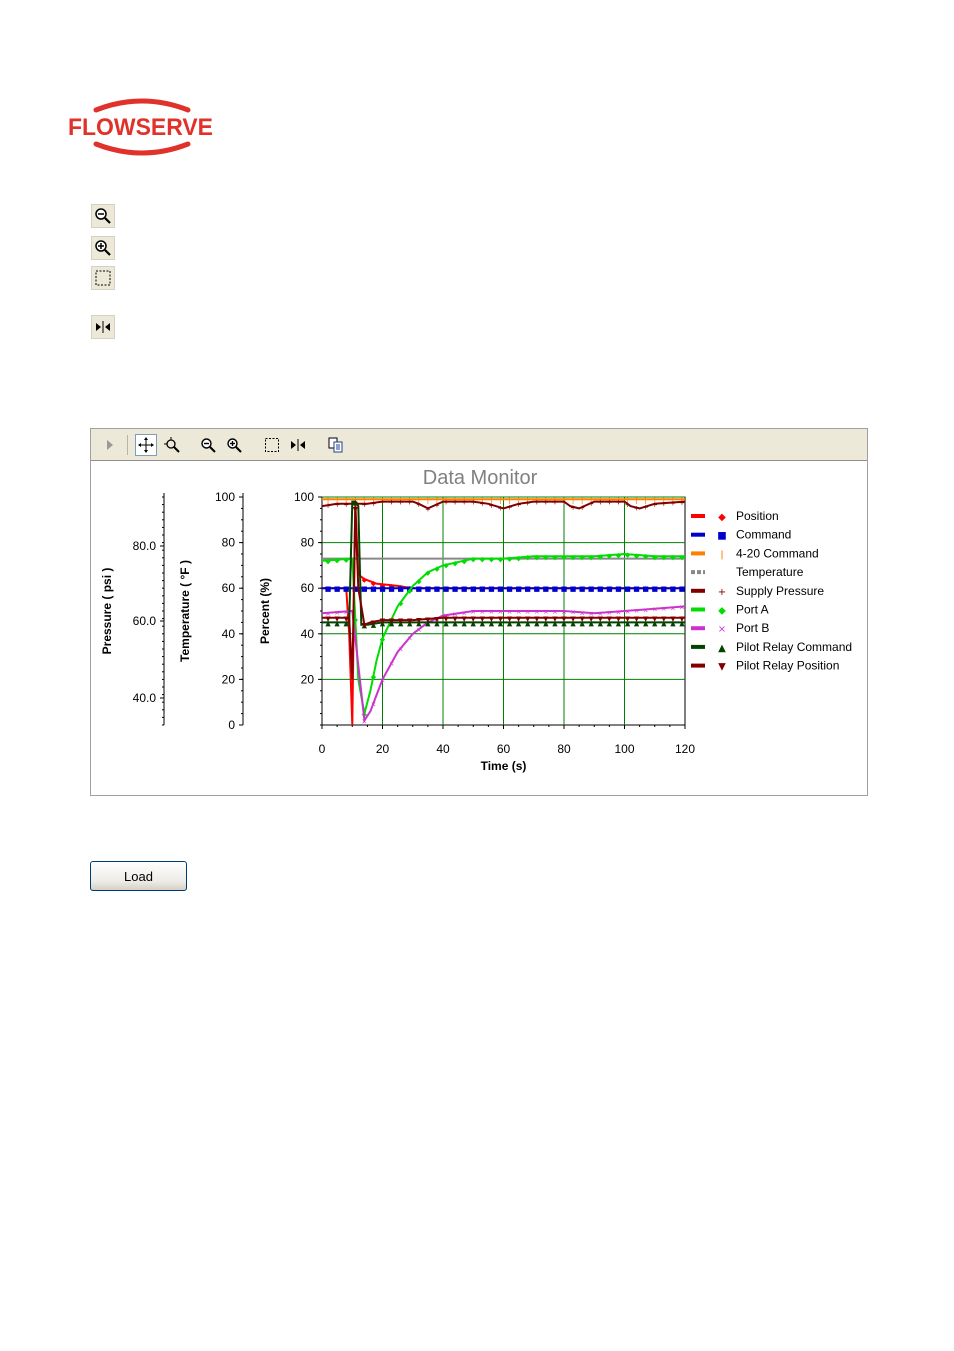 The height and width of the screenshot is (1351, 954). I want to click on toolbar-separator, so click(127, 445).